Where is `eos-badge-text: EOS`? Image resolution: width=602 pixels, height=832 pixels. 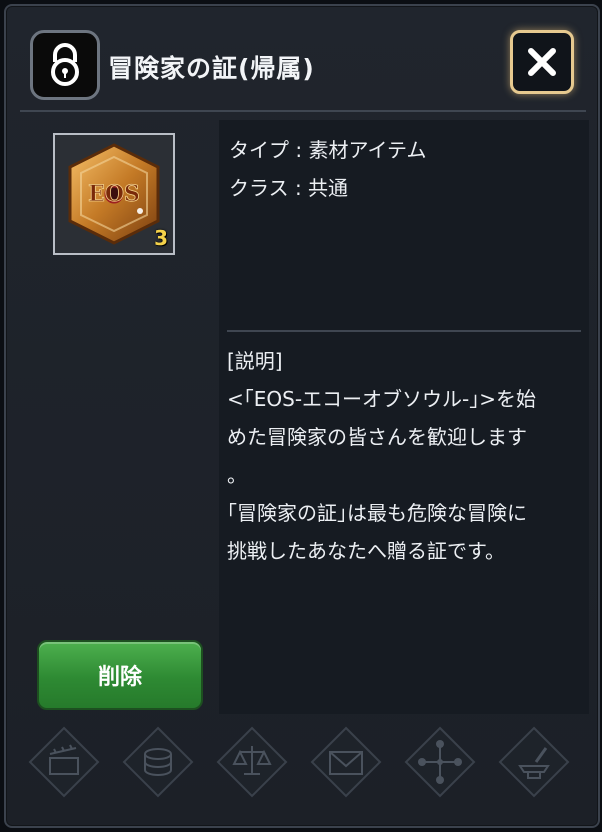 eos-badge-text: EOS is located at coordinates (114, 194).